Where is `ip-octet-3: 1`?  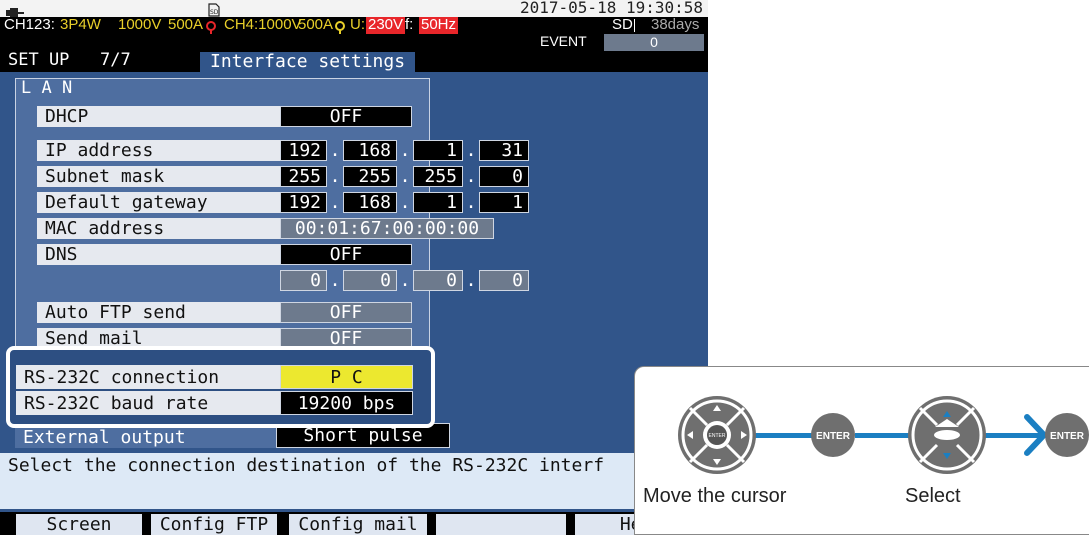
ip-octet-3: 1 is located at coordinates (438, 150).